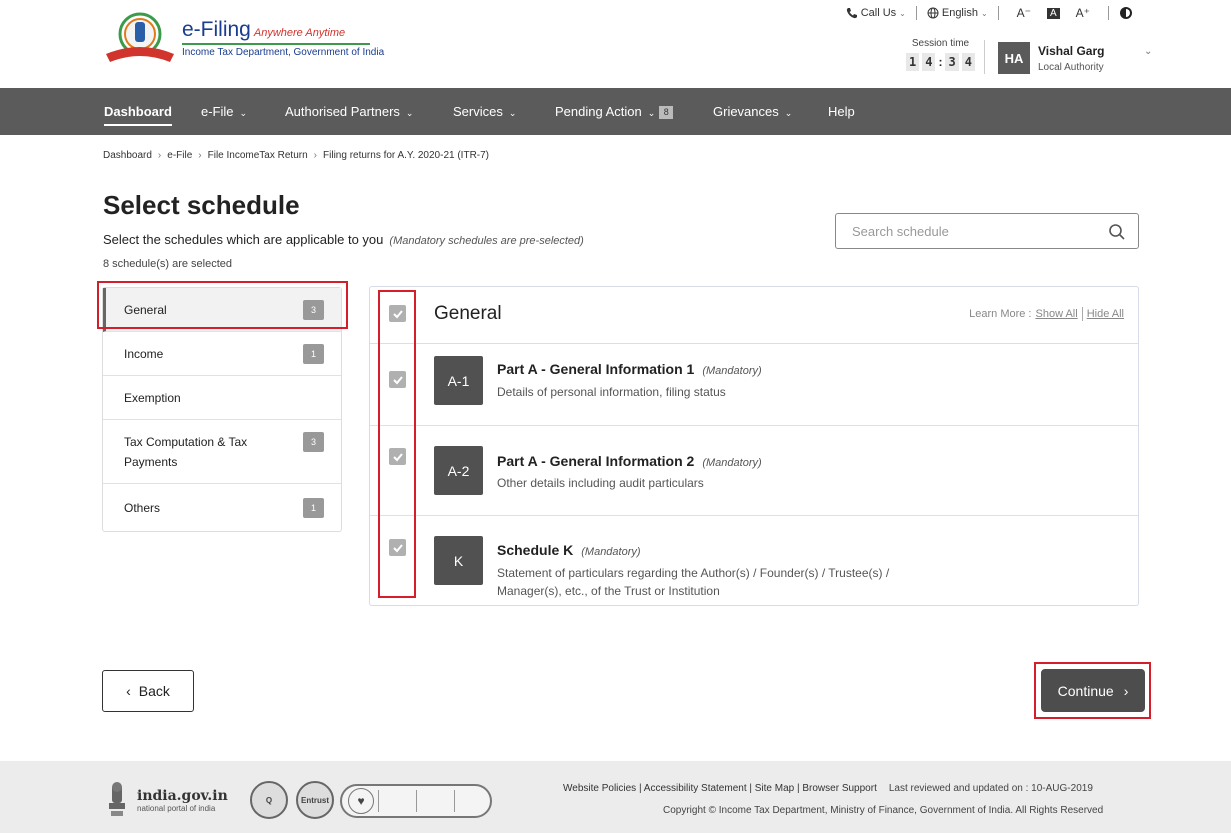 Image resolution: width=1231 pixels, height=833 pixels. What do you see at coordinates (596, 369) in the screenshot?
I see `schedule-title-text: Part A - General Information 1` at bounding box center [596, 369].